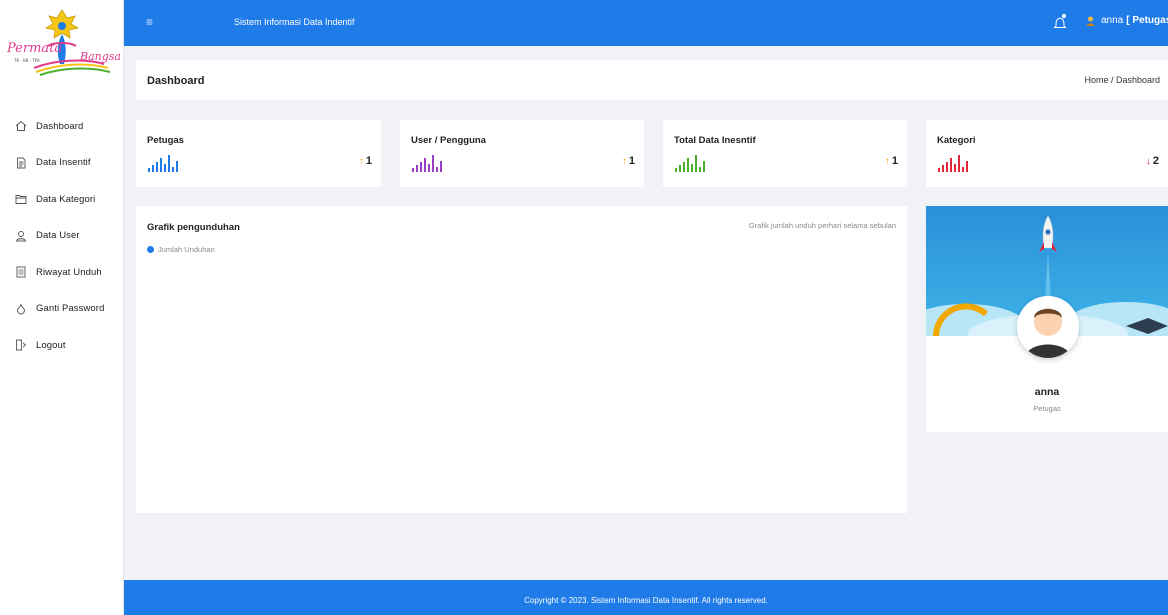 The image size is (1168, 615). What do you see at coordinates (193, 227) in the screenshot?
I see `chart-title: Grafik pengunduhan` at bounding box center [193, 227].